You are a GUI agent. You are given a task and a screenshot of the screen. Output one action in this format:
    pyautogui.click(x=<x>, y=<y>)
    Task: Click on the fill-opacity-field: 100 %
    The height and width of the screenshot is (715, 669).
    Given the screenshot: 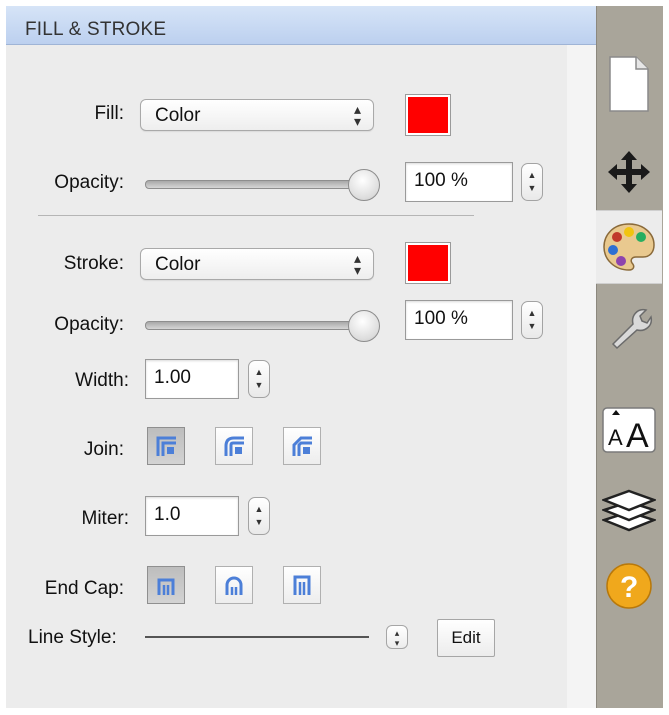 What is the action you would take?
    pyautogui.click(x=459, y=182)
    